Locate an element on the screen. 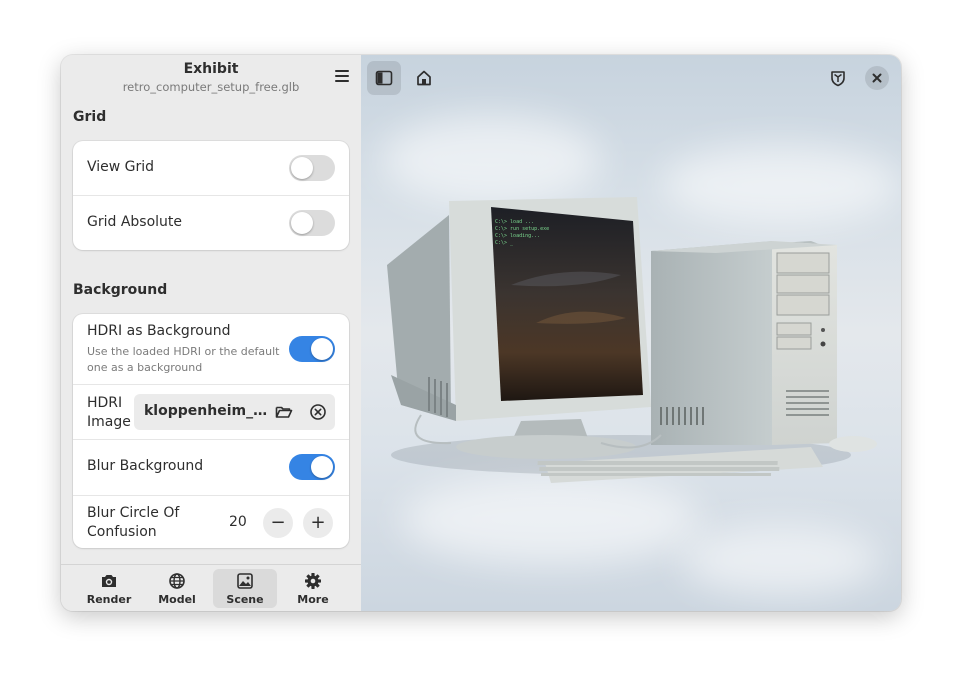 The height and width of the screenshot is (678, 962). tab-scene-label: Scene is located at coordinates (245, 599).